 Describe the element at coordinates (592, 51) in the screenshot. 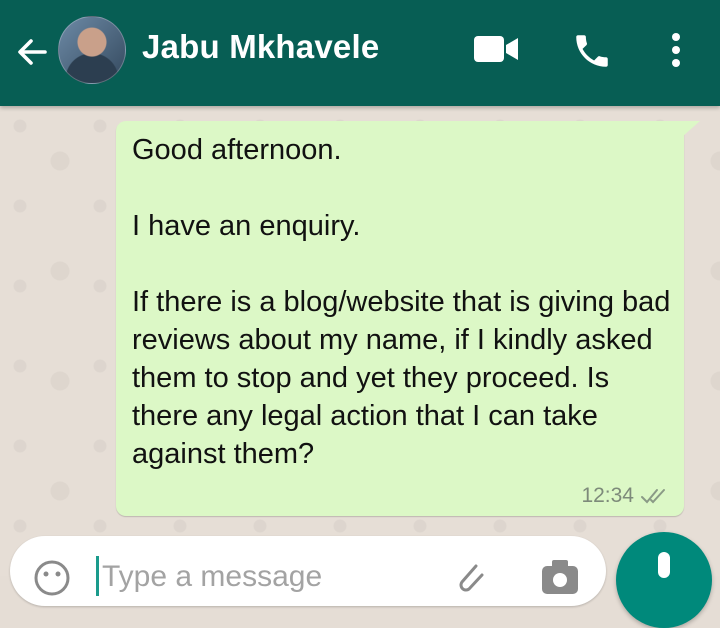

I see `phone-icon` at that location.